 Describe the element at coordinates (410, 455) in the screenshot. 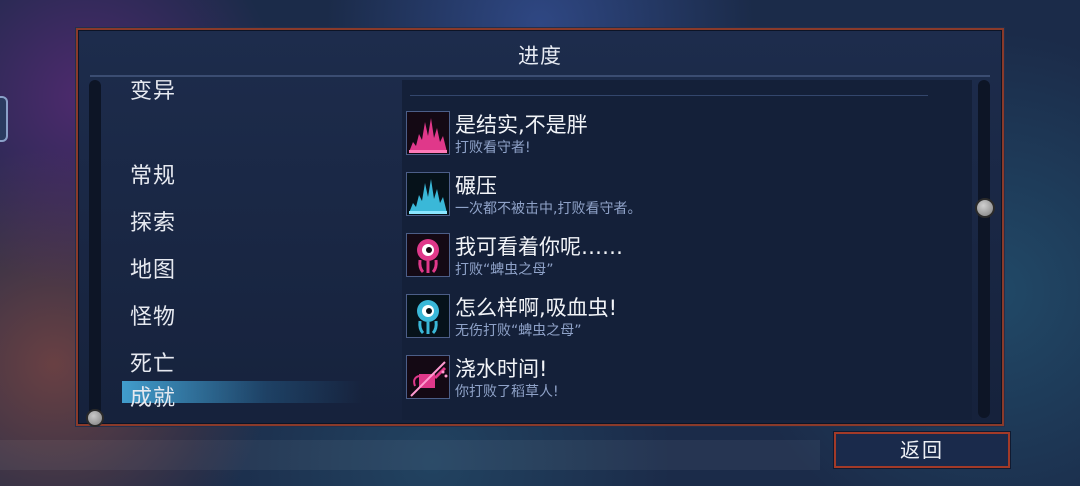

I see `background-decoration` at that location.